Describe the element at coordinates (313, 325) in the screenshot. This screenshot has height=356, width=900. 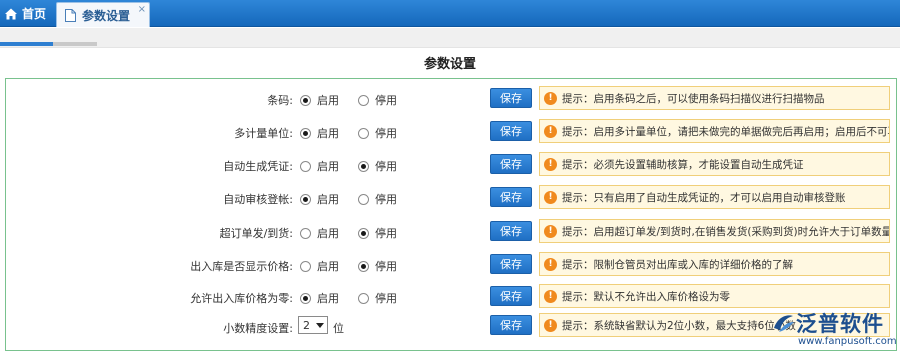
I see `decimal-precision-select: 2` at that location.